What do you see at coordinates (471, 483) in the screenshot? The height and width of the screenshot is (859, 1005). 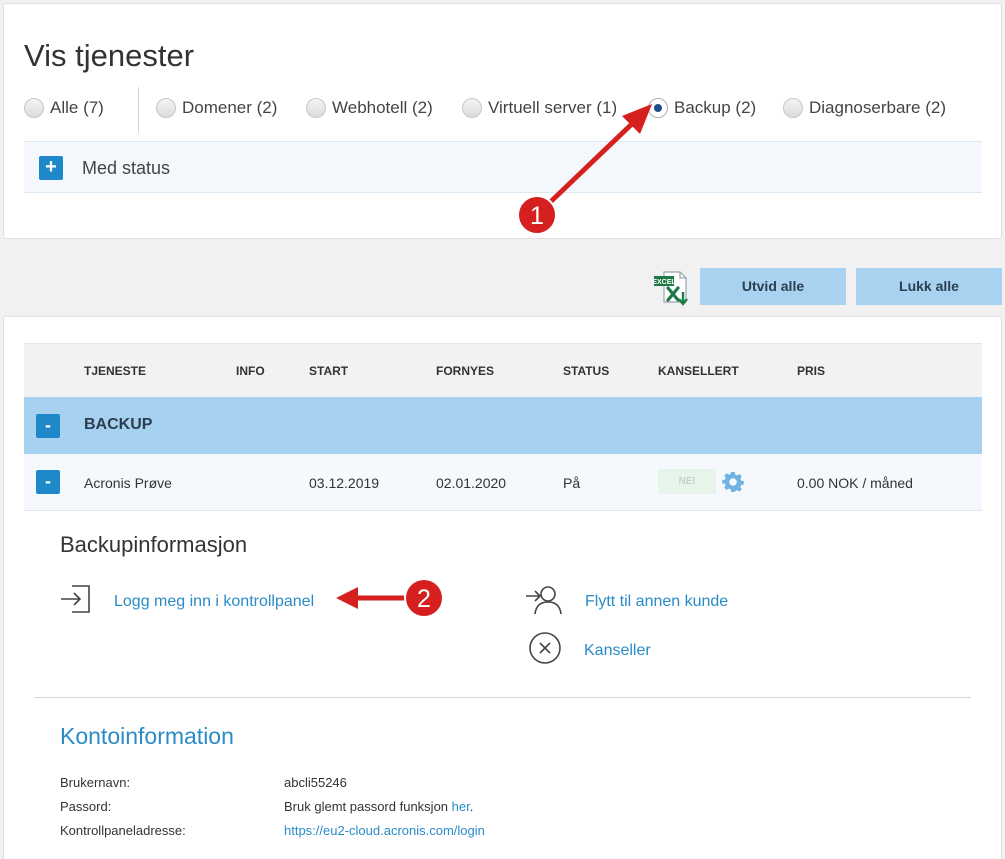 I see `renew-date: 02.01.2020` at bounding box center [471, 483].